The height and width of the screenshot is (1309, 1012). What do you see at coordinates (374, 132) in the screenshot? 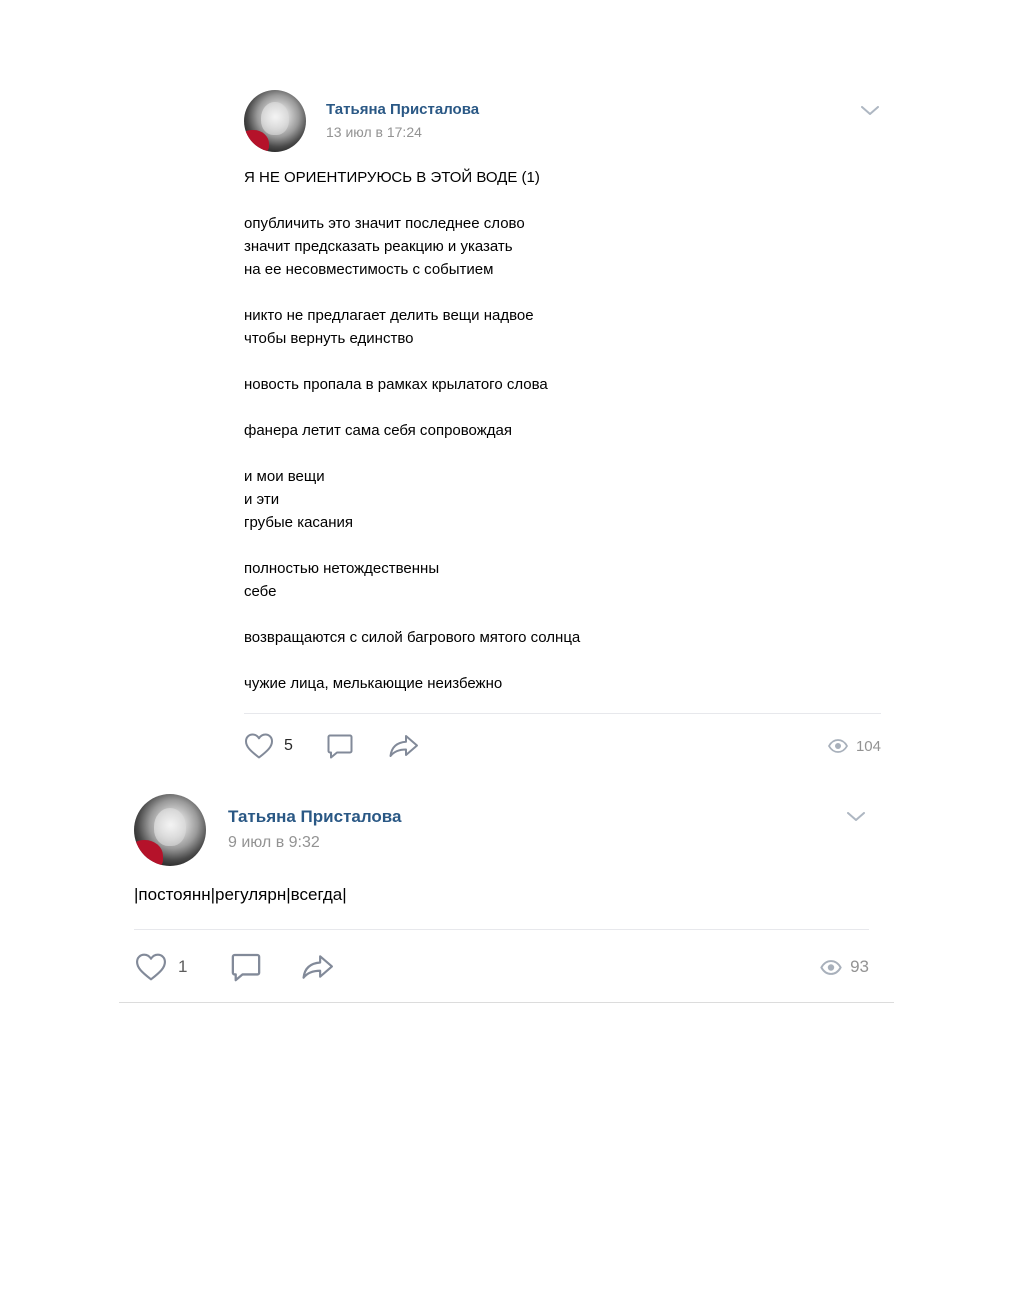
I see `post-date-link: 13 июл в 17:24` at bounding box center [374, 132].